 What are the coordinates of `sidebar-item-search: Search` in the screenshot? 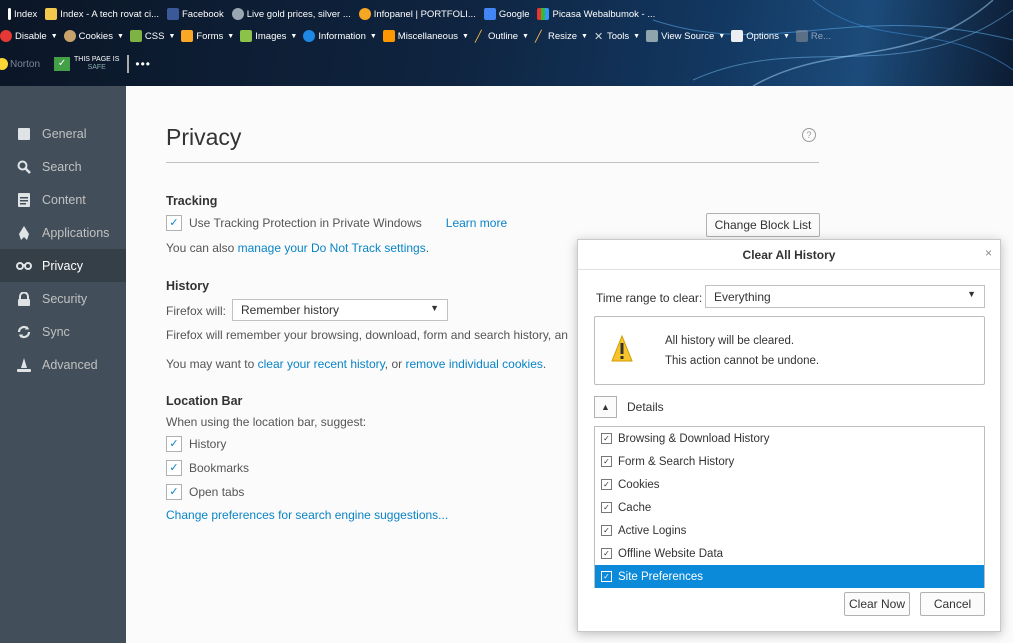 It's located at (63, 166).